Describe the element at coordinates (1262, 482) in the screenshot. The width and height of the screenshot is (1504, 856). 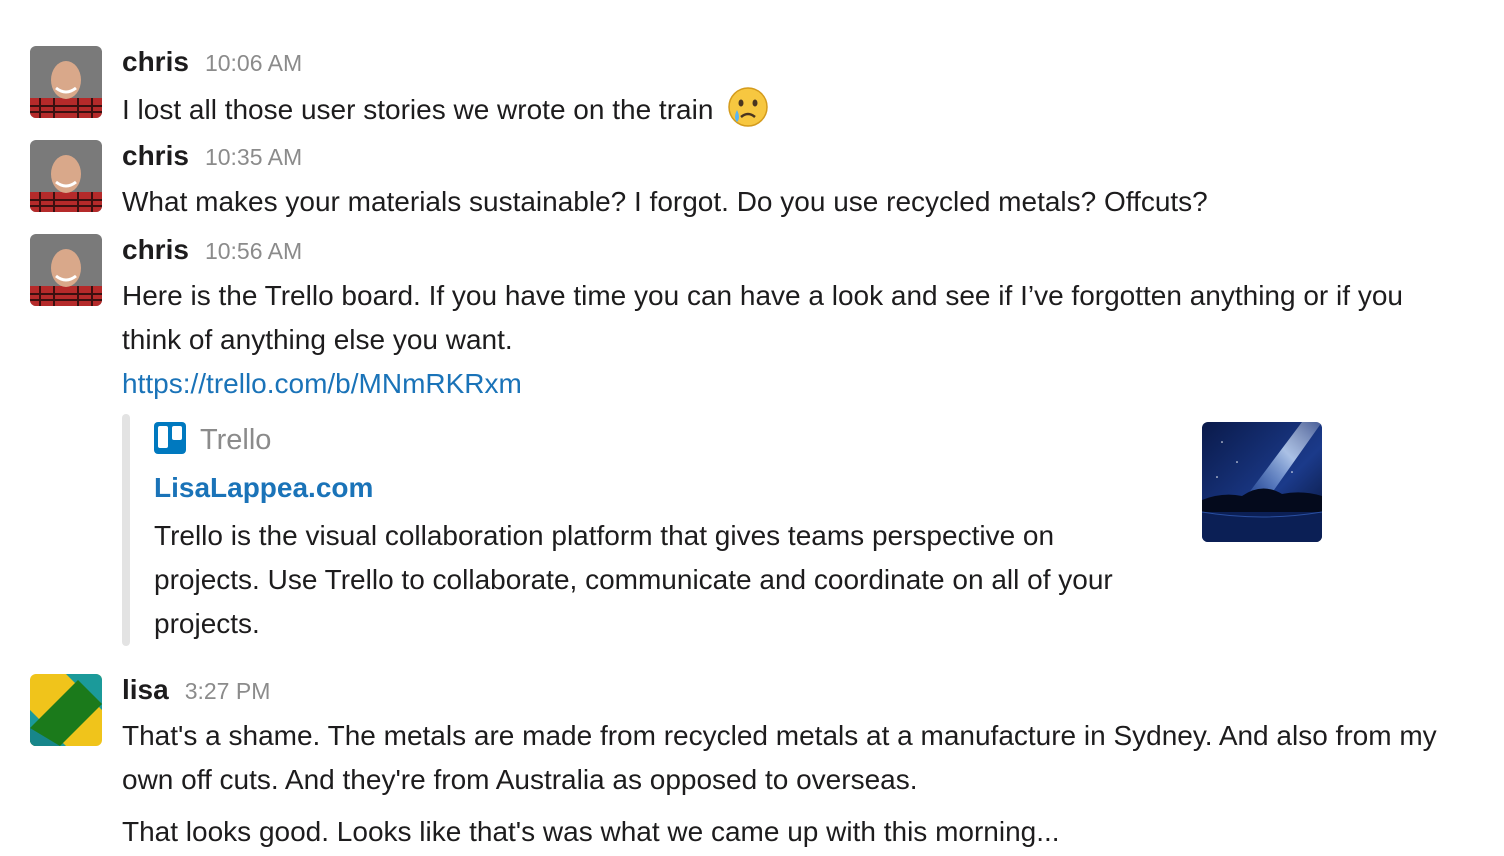
I see `attachment-thumbnail` at that location.